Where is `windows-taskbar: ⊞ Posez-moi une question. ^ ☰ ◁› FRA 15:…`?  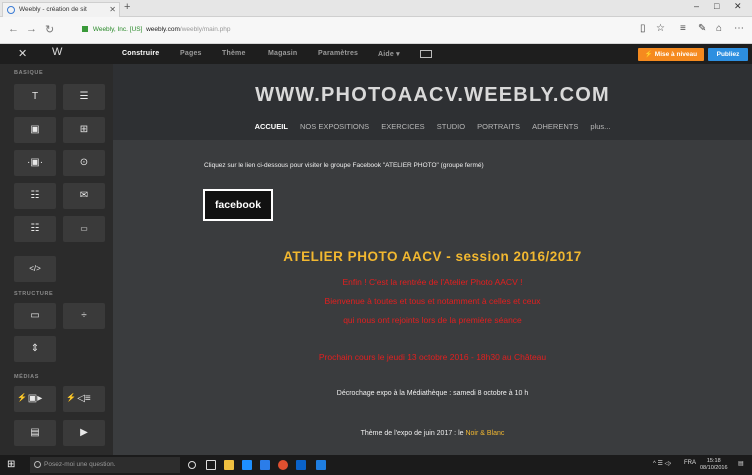
windows-taskbar: ⊞ Posez-moi une question. ^ ☰ ◁› FRA 15:… is located at coordinates (376, 465).